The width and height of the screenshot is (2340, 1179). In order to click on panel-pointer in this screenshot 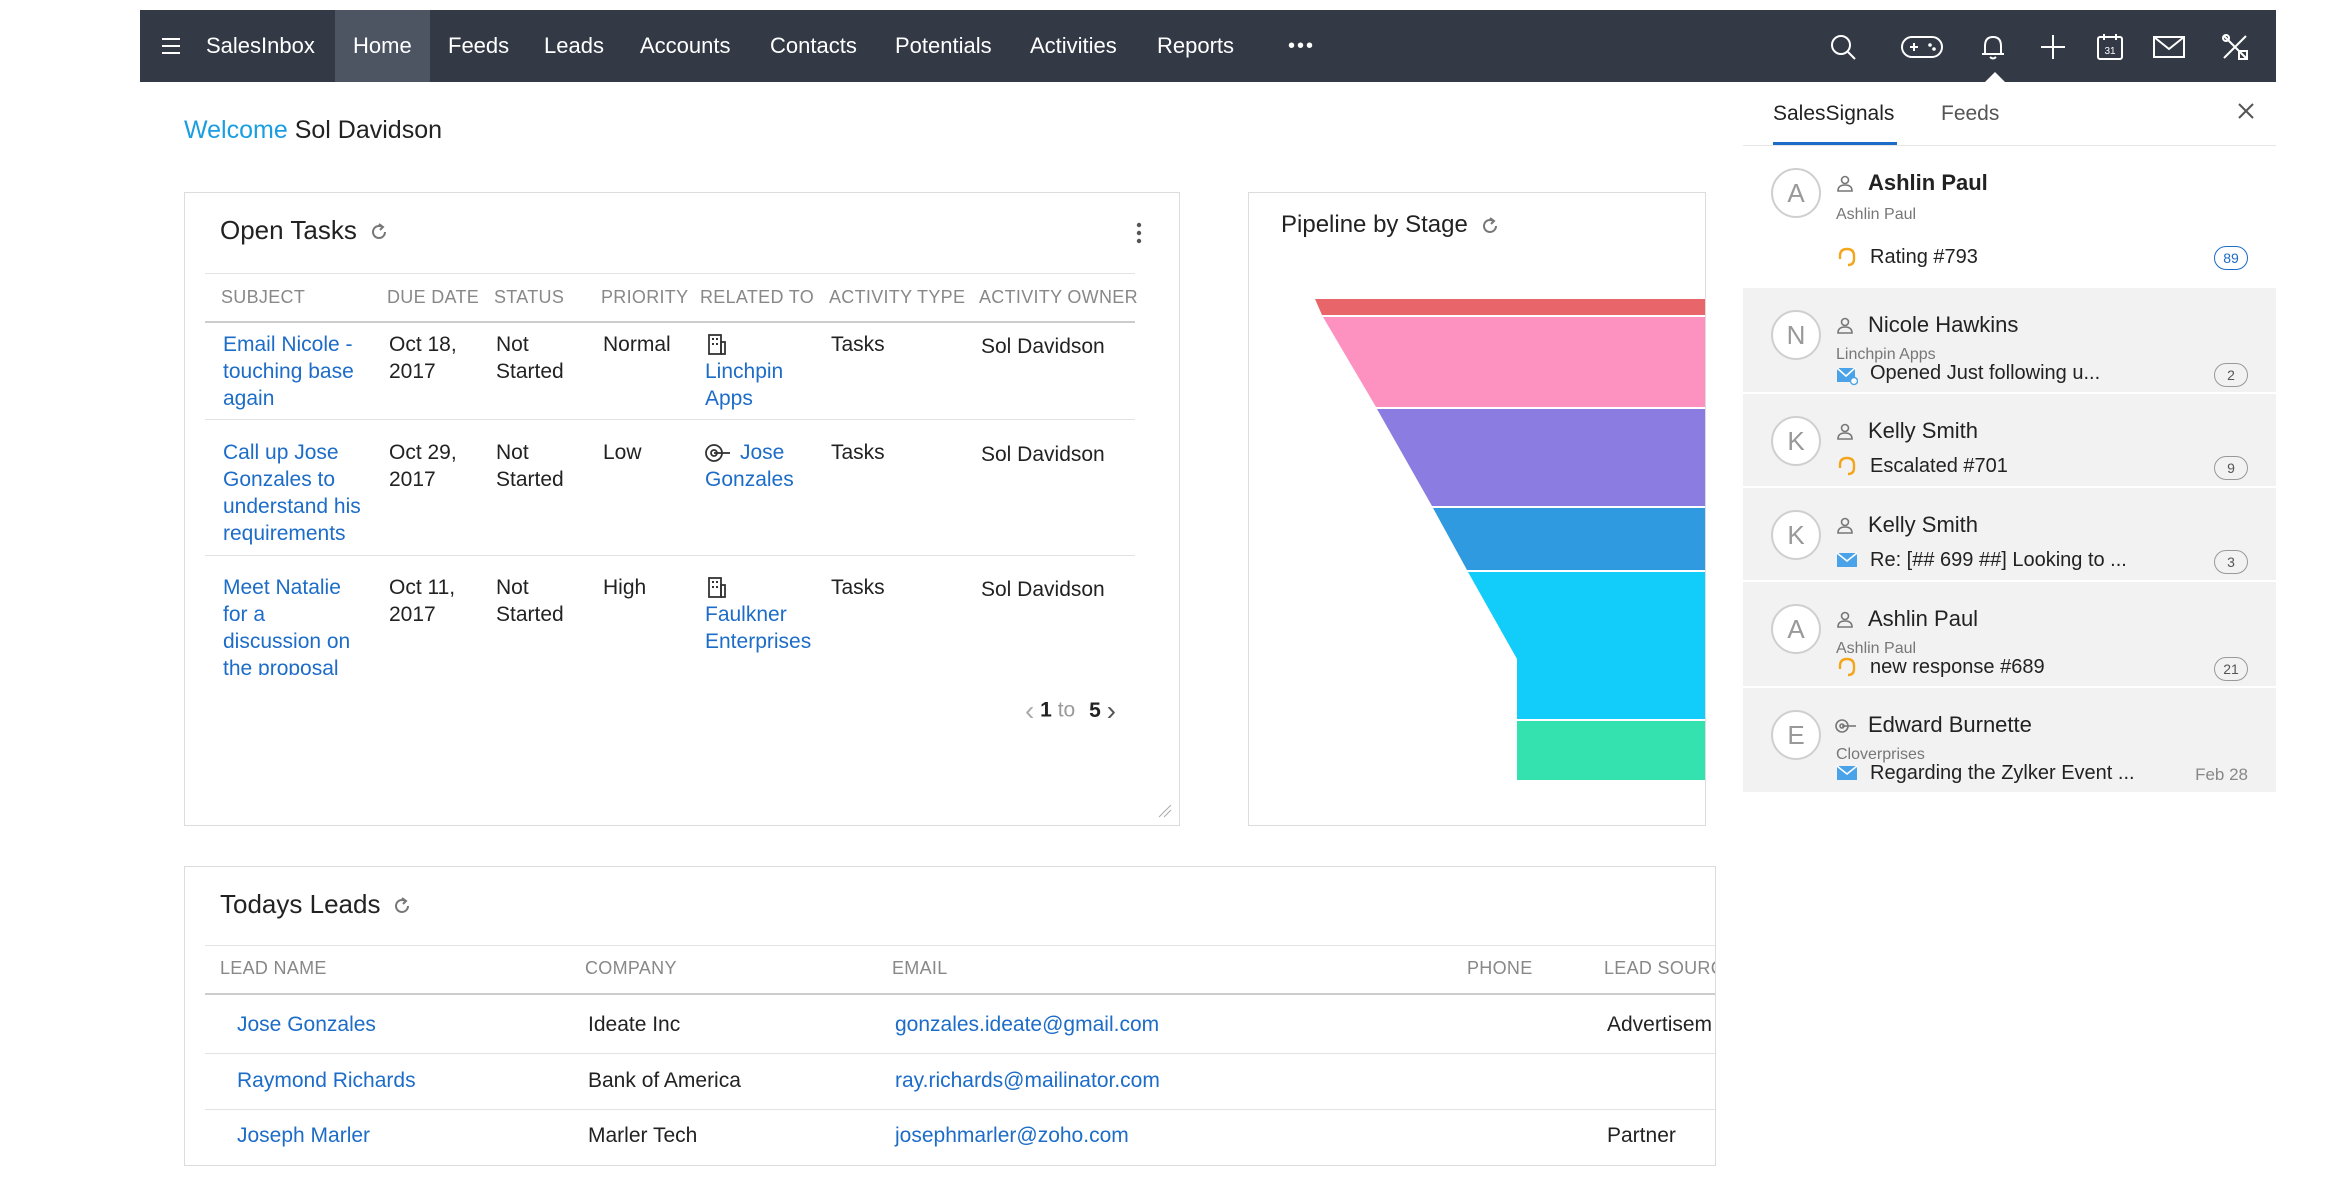, I will do `click(1995, 77)`.